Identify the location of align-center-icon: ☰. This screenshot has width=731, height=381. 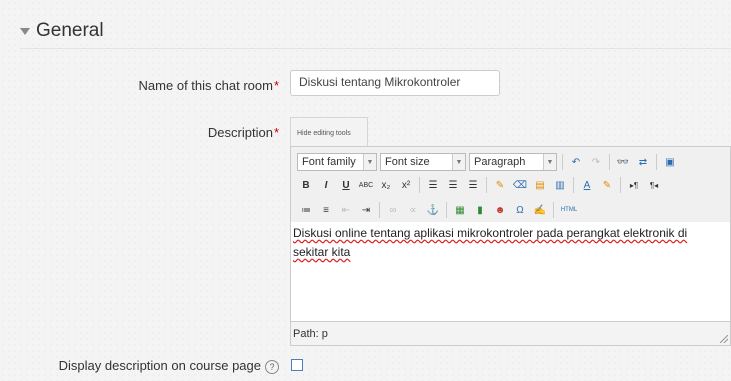
(453, 185).